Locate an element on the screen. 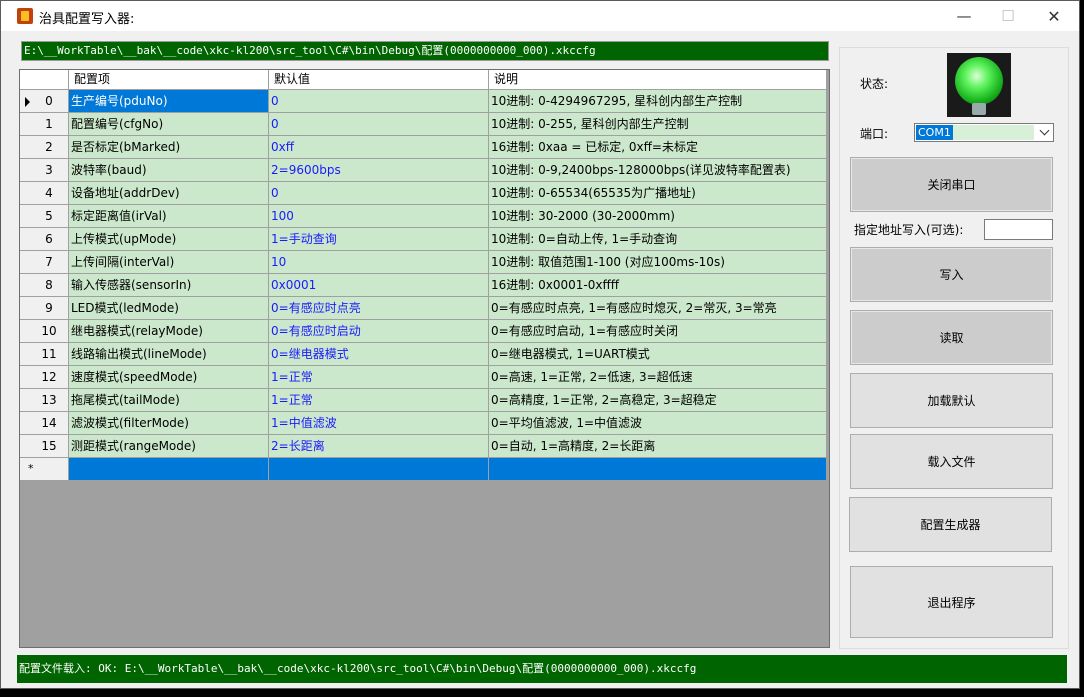 This screenshot has height=697, width=1084. chevron-down-icon is located at coordinates (1044, 130).